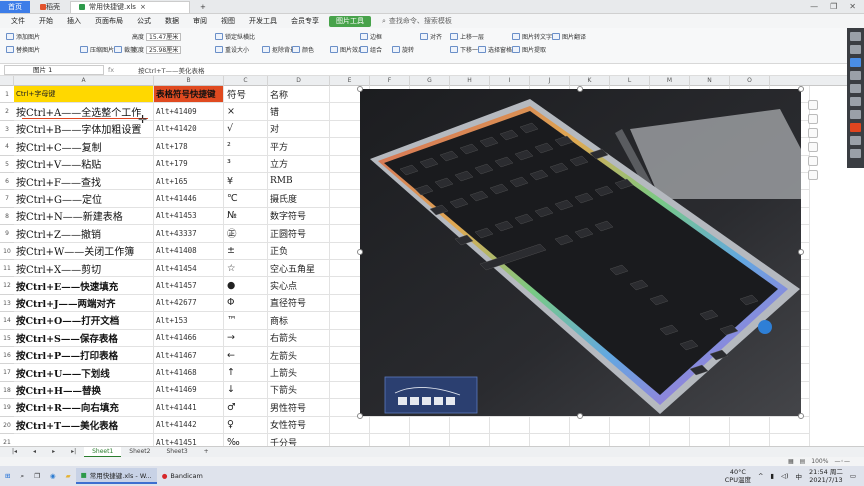 Image resolution: width=864 pixels, height=486 pixels. What do you see at coordinates (7, 373) in the screenshot?
I see `row-header: 17` at bounding box center [7, 373].